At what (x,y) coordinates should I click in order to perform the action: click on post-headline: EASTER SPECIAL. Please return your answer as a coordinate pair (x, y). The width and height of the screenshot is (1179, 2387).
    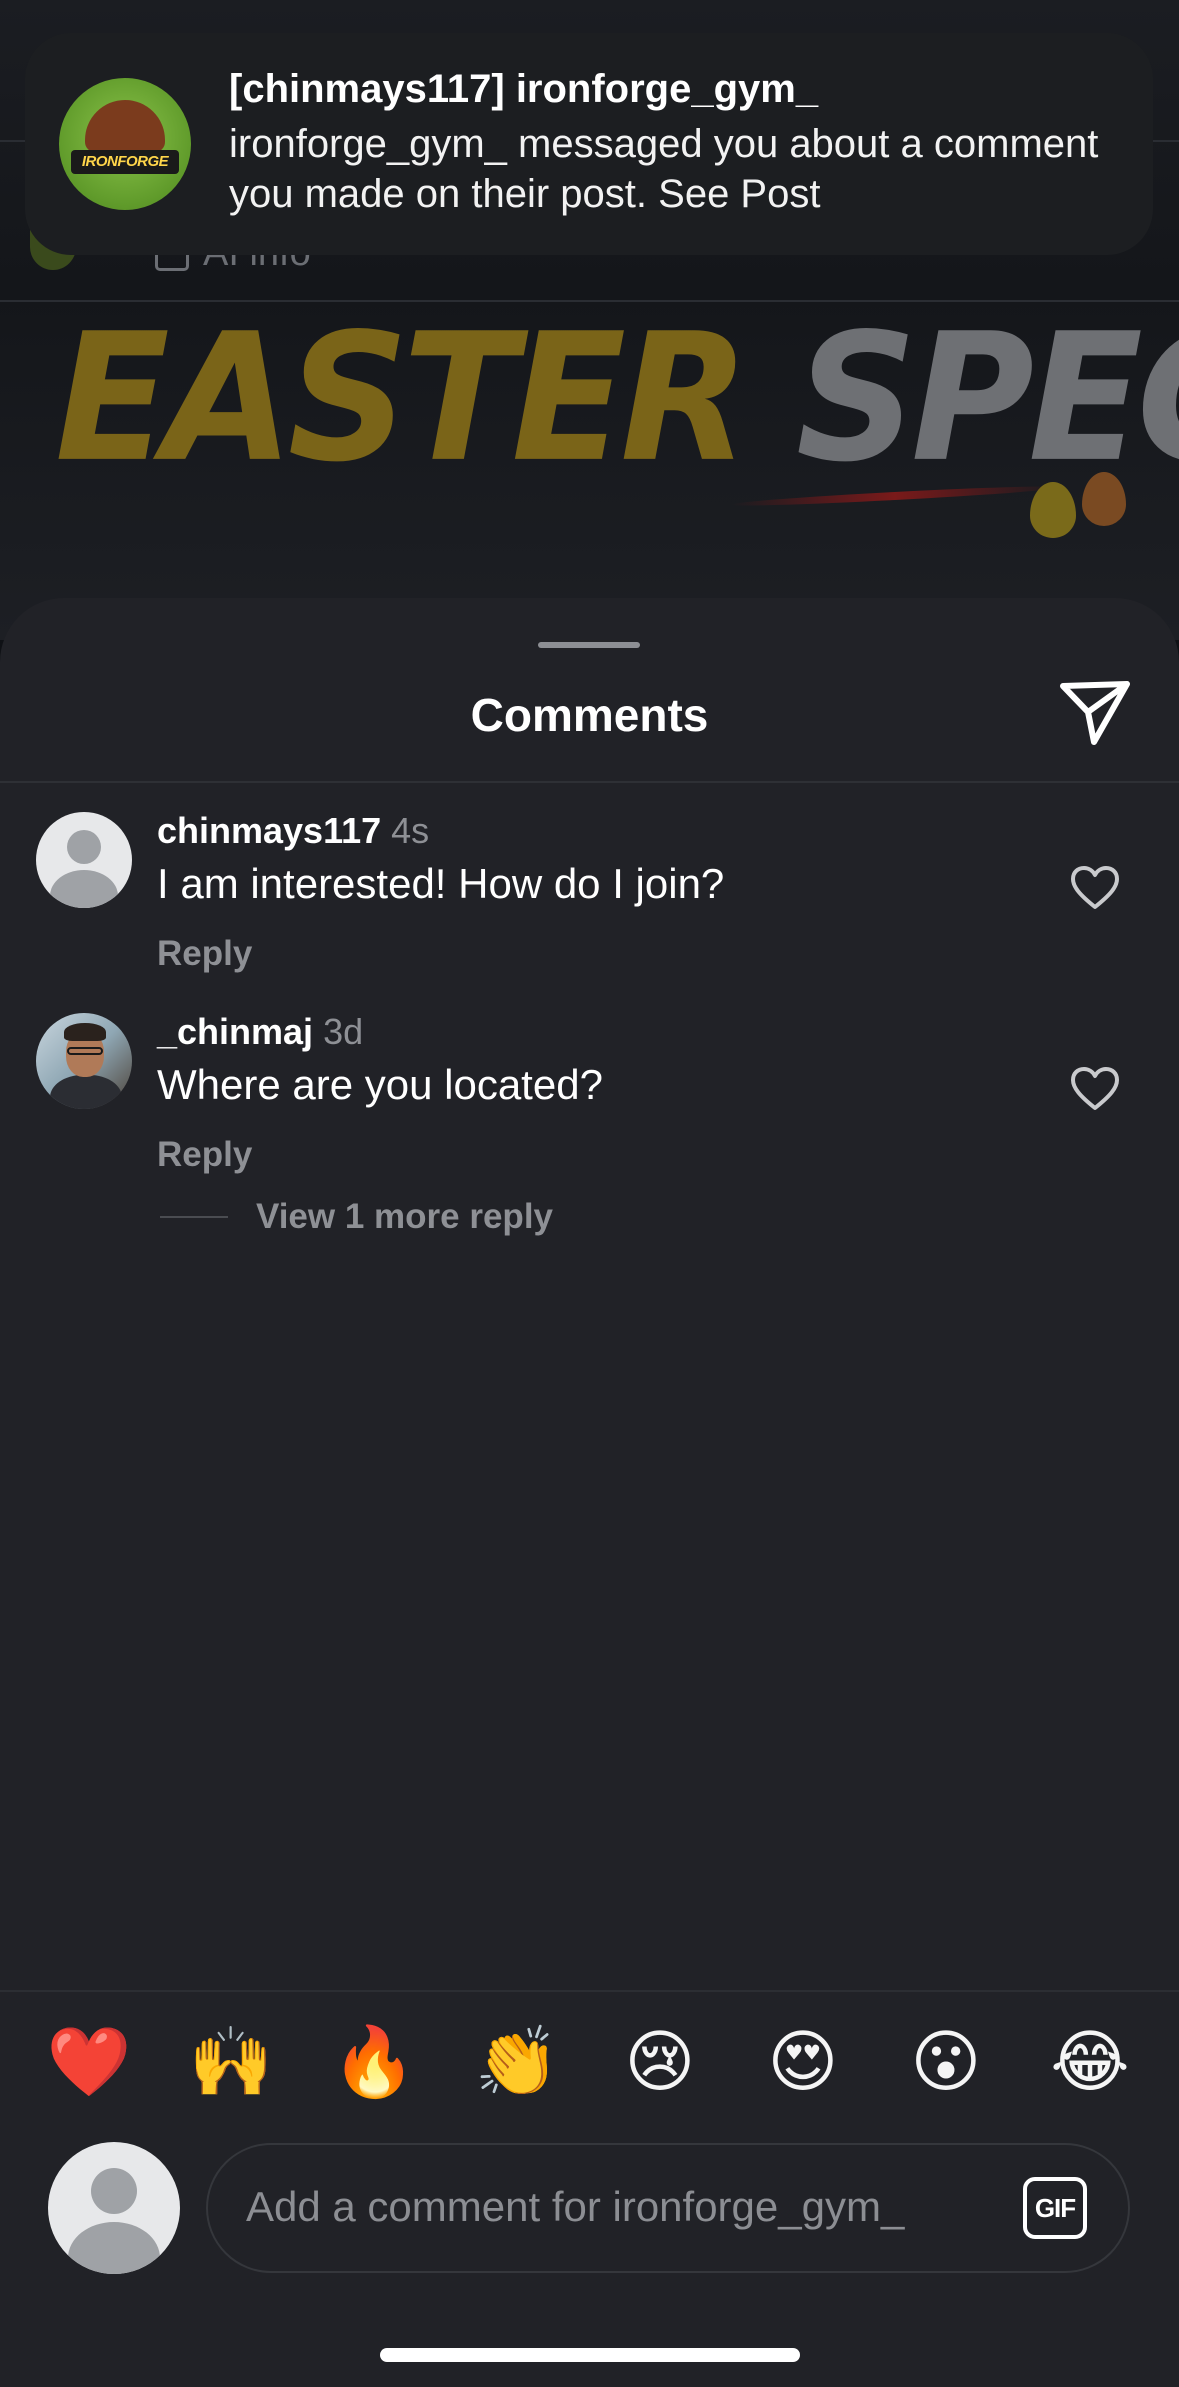
    Looking at the image, I should click on (617, 398).